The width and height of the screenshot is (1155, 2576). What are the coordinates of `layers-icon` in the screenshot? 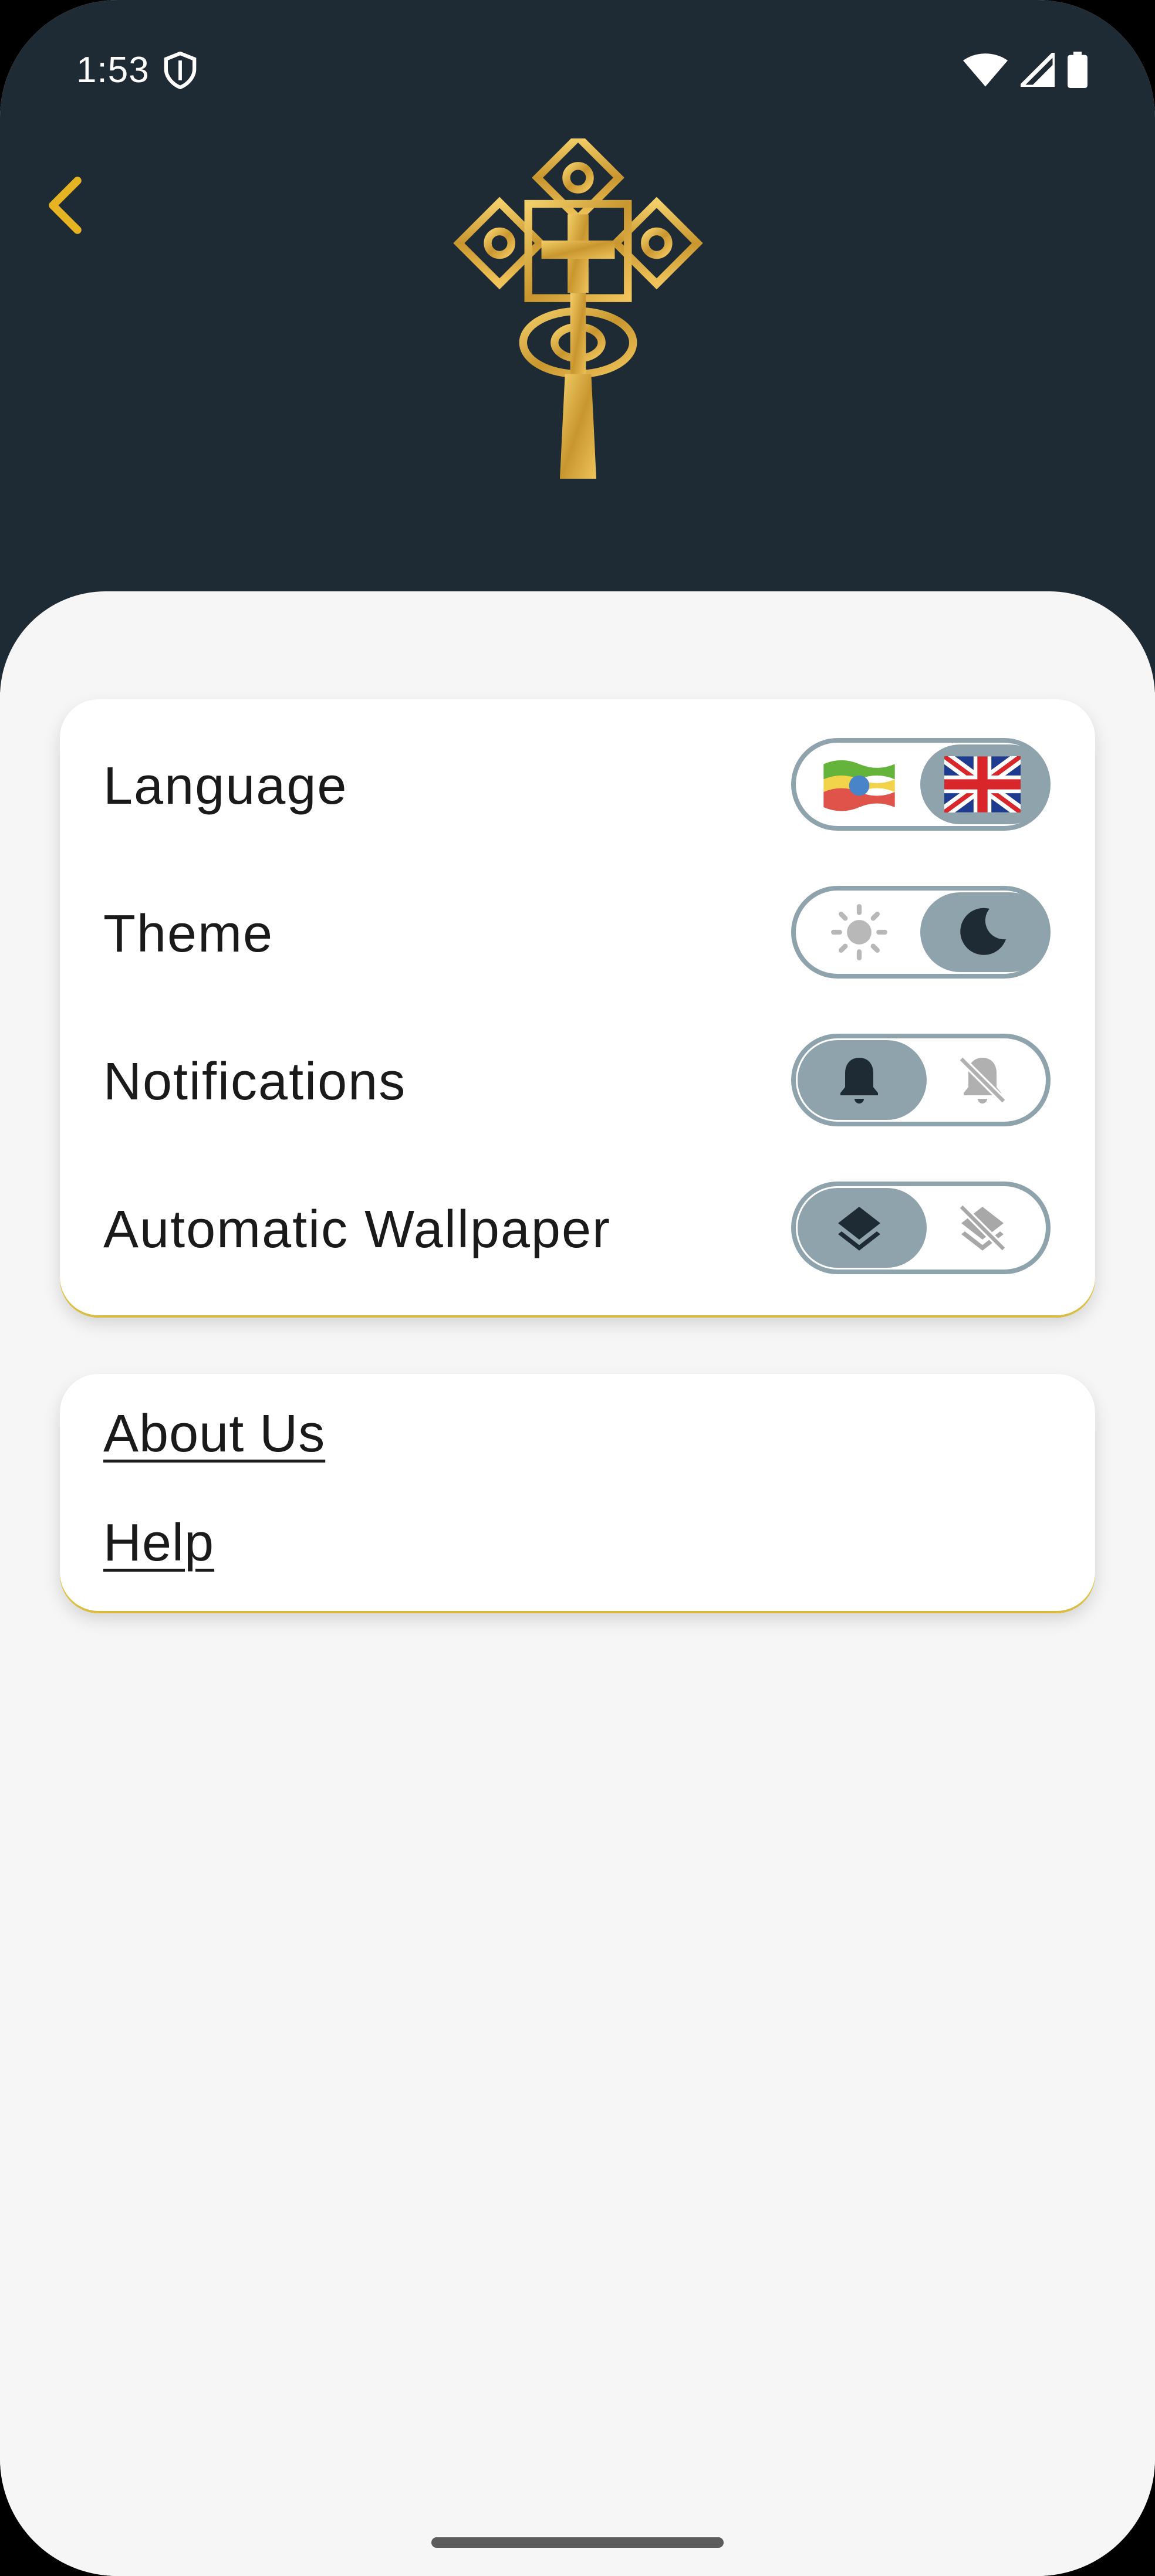 It's located at (859, 1228).